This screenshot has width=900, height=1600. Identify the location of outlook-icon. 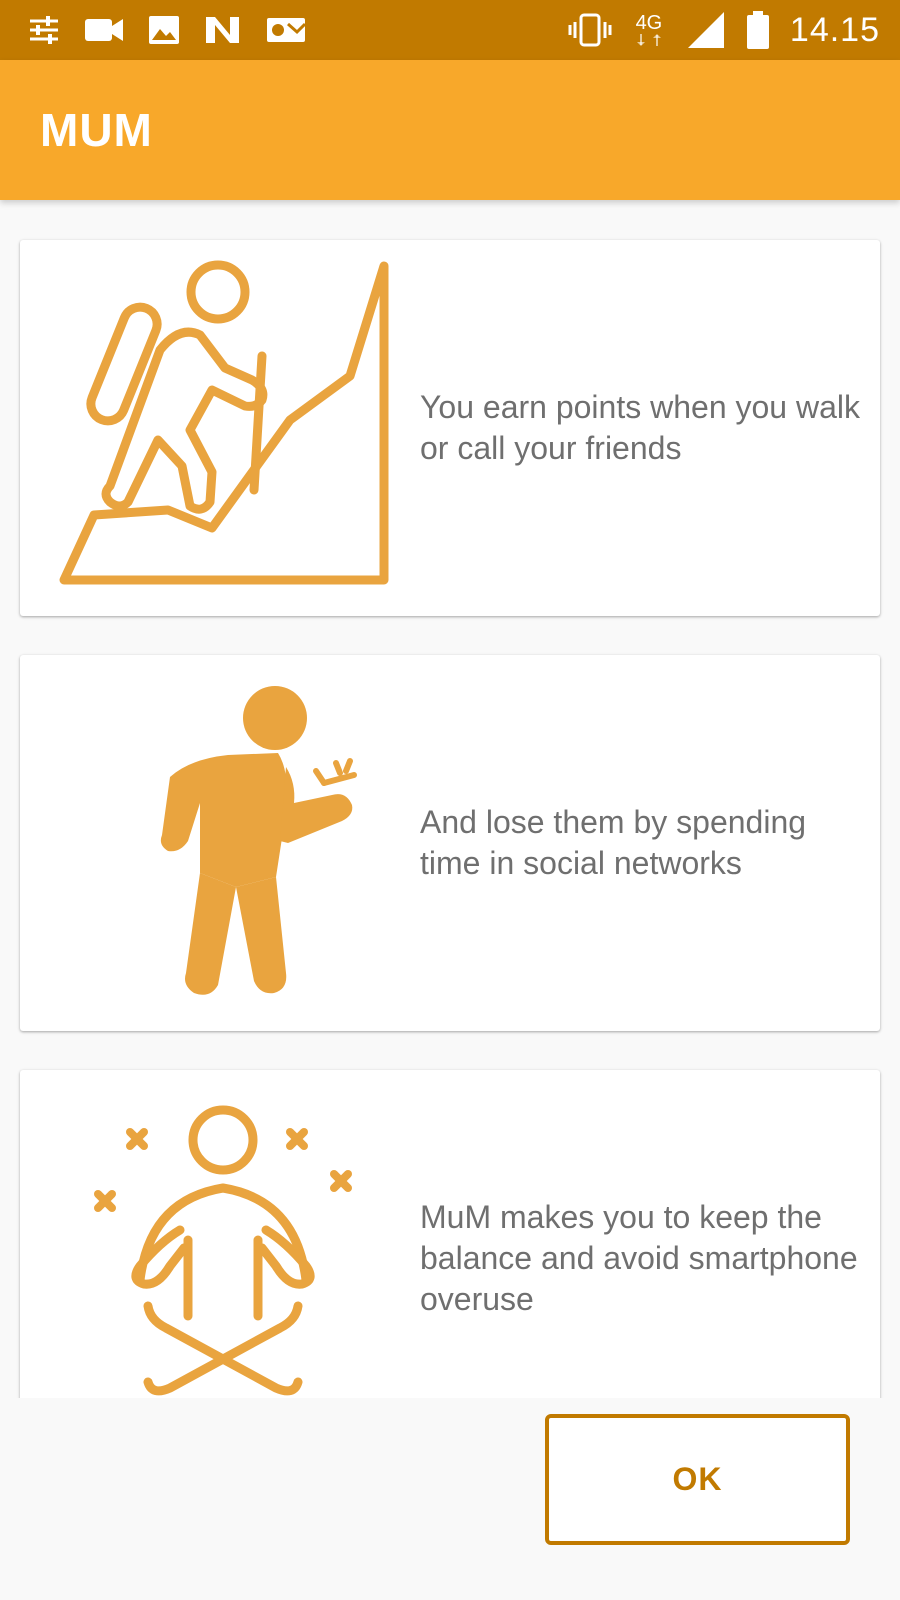
(286, 30).